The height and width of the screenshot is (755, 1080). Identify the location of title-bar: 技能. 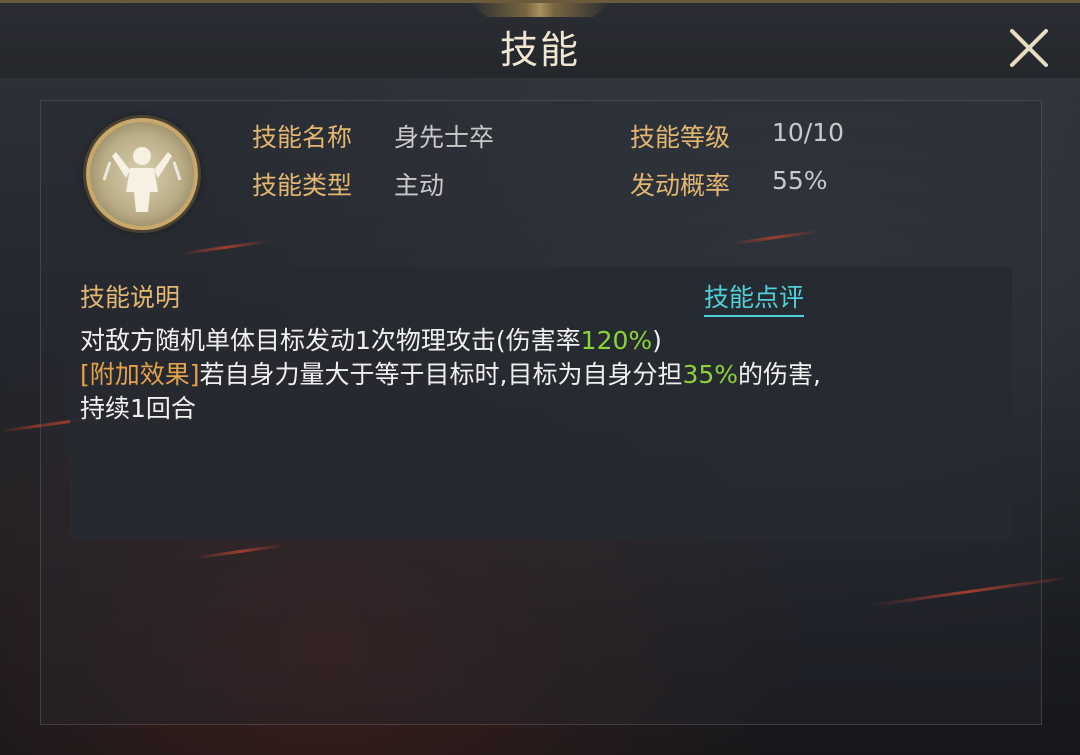
(540, 39).